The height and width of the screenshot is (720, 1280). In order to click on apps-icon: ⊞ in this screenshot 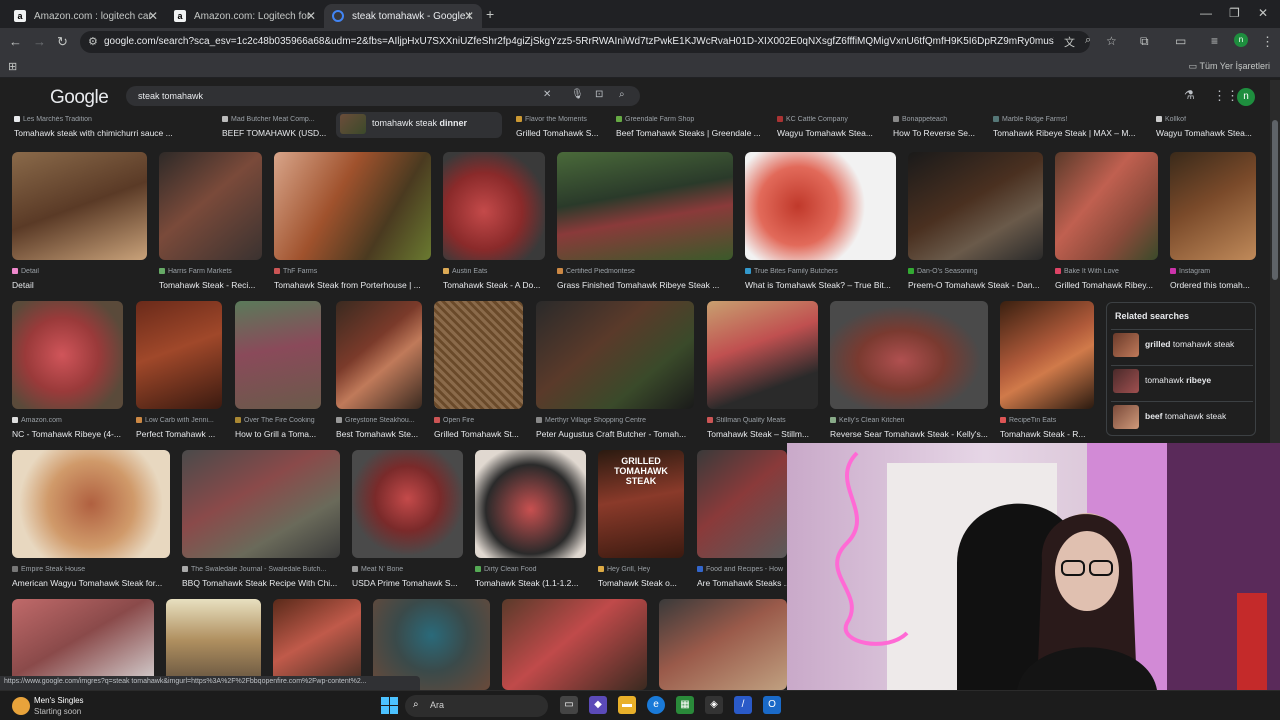, I will do `click(12, 66)`.